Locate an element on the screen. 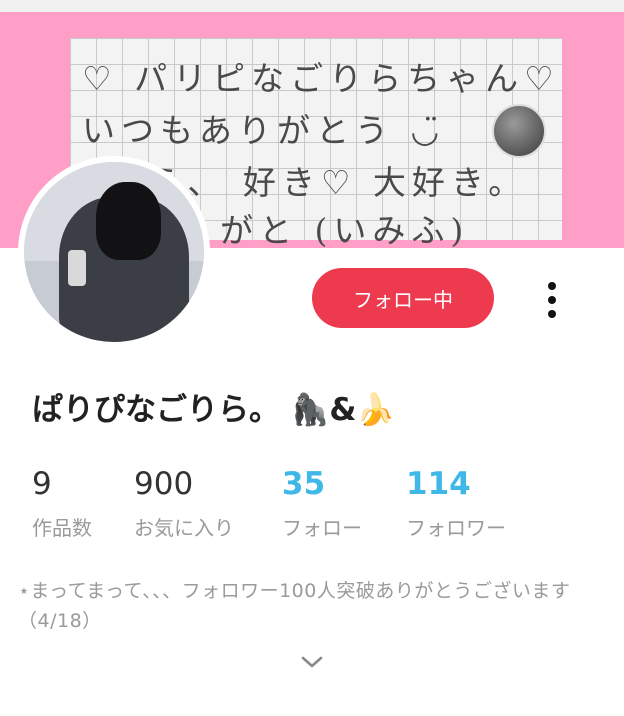 Image resolution: width=624 pixels, height=716 pixels. status-strip is located at coordinates (312, 6).